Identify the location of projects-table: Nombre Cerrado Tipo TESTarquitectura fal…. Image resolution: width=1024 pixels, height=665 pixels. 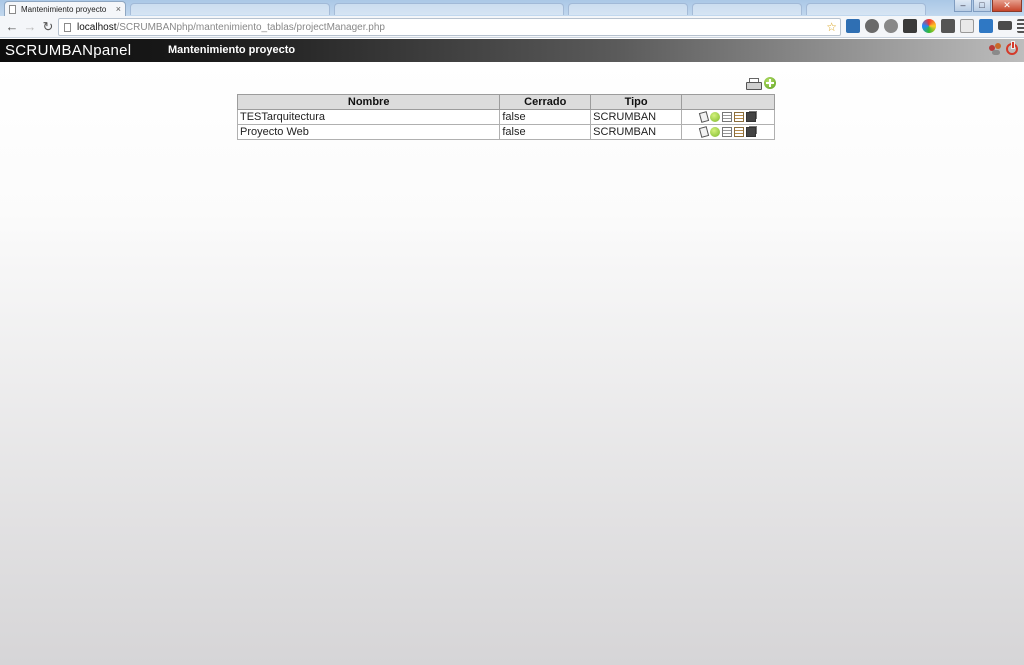
(505, 117).